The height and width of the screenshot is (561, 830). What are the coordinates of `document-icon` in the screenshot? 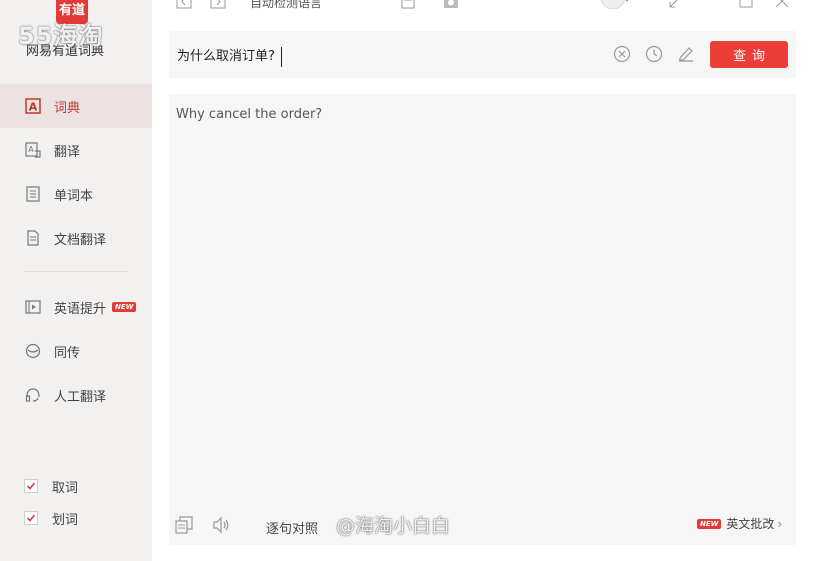 It's located at (33, 238).